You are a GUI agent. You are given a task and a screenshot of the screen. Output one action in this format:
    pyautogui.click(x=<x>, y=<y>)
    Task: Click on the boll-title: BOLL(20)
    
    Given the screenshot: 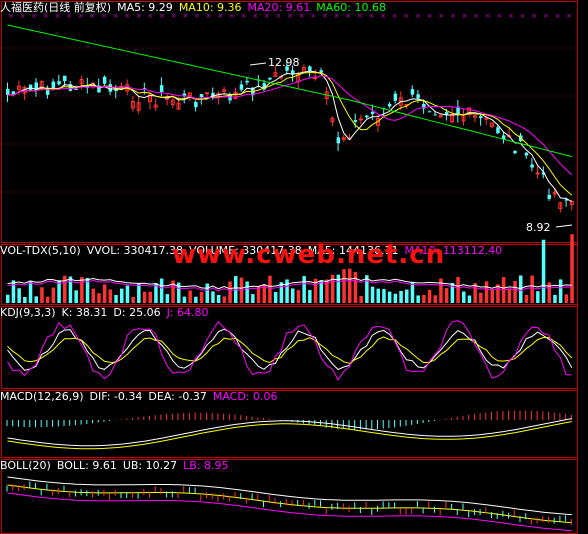 What is the action you would take?
    pyautogui.click(x=25, y=465)
    